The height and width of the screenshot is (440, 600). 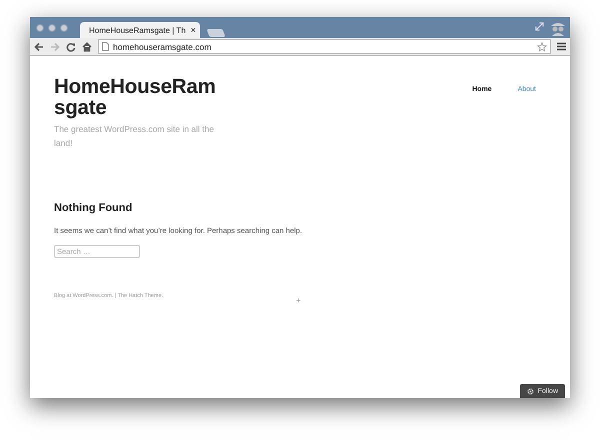 I want to click on minimize-window-icon, so click(x=52, y=28).